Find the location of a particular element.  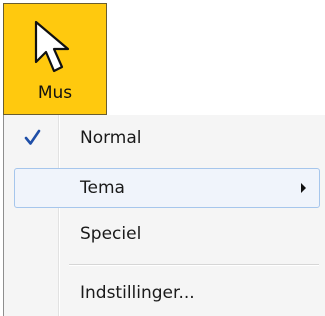

menu-item-label: Tema is located at coordinates (102, 188).